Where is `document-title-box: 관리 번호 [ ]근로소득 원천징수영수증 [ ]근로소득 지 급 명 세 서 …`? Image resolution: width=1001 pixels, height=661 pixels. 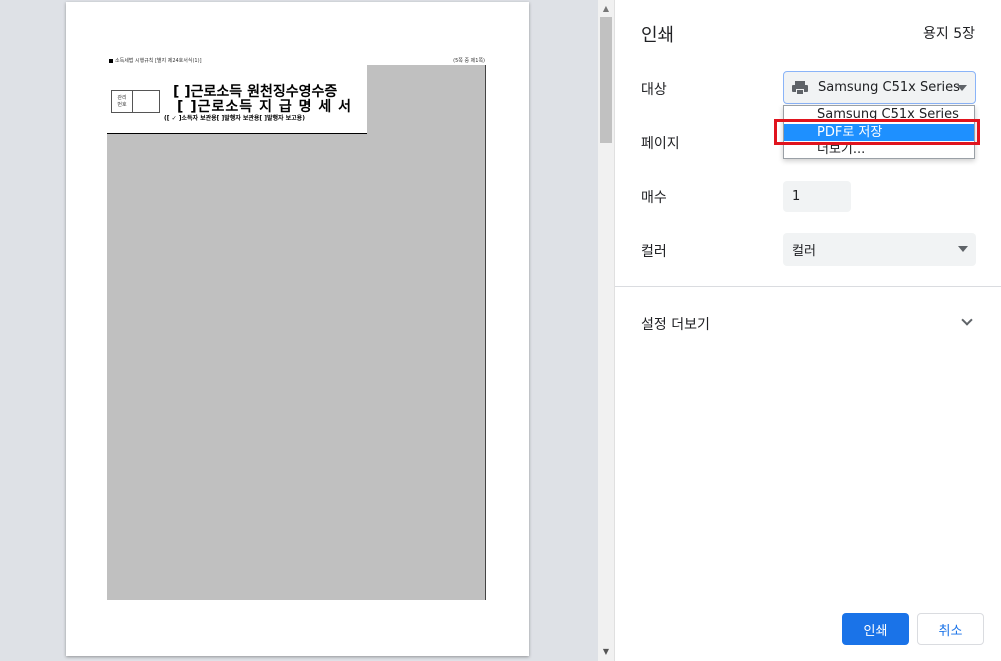
document-title-box: 관리 번호 [ ]근로소득 원천징수영수증 [ ]근로소득 지 급 명 세 서 … is located at coordinates (237, 99).